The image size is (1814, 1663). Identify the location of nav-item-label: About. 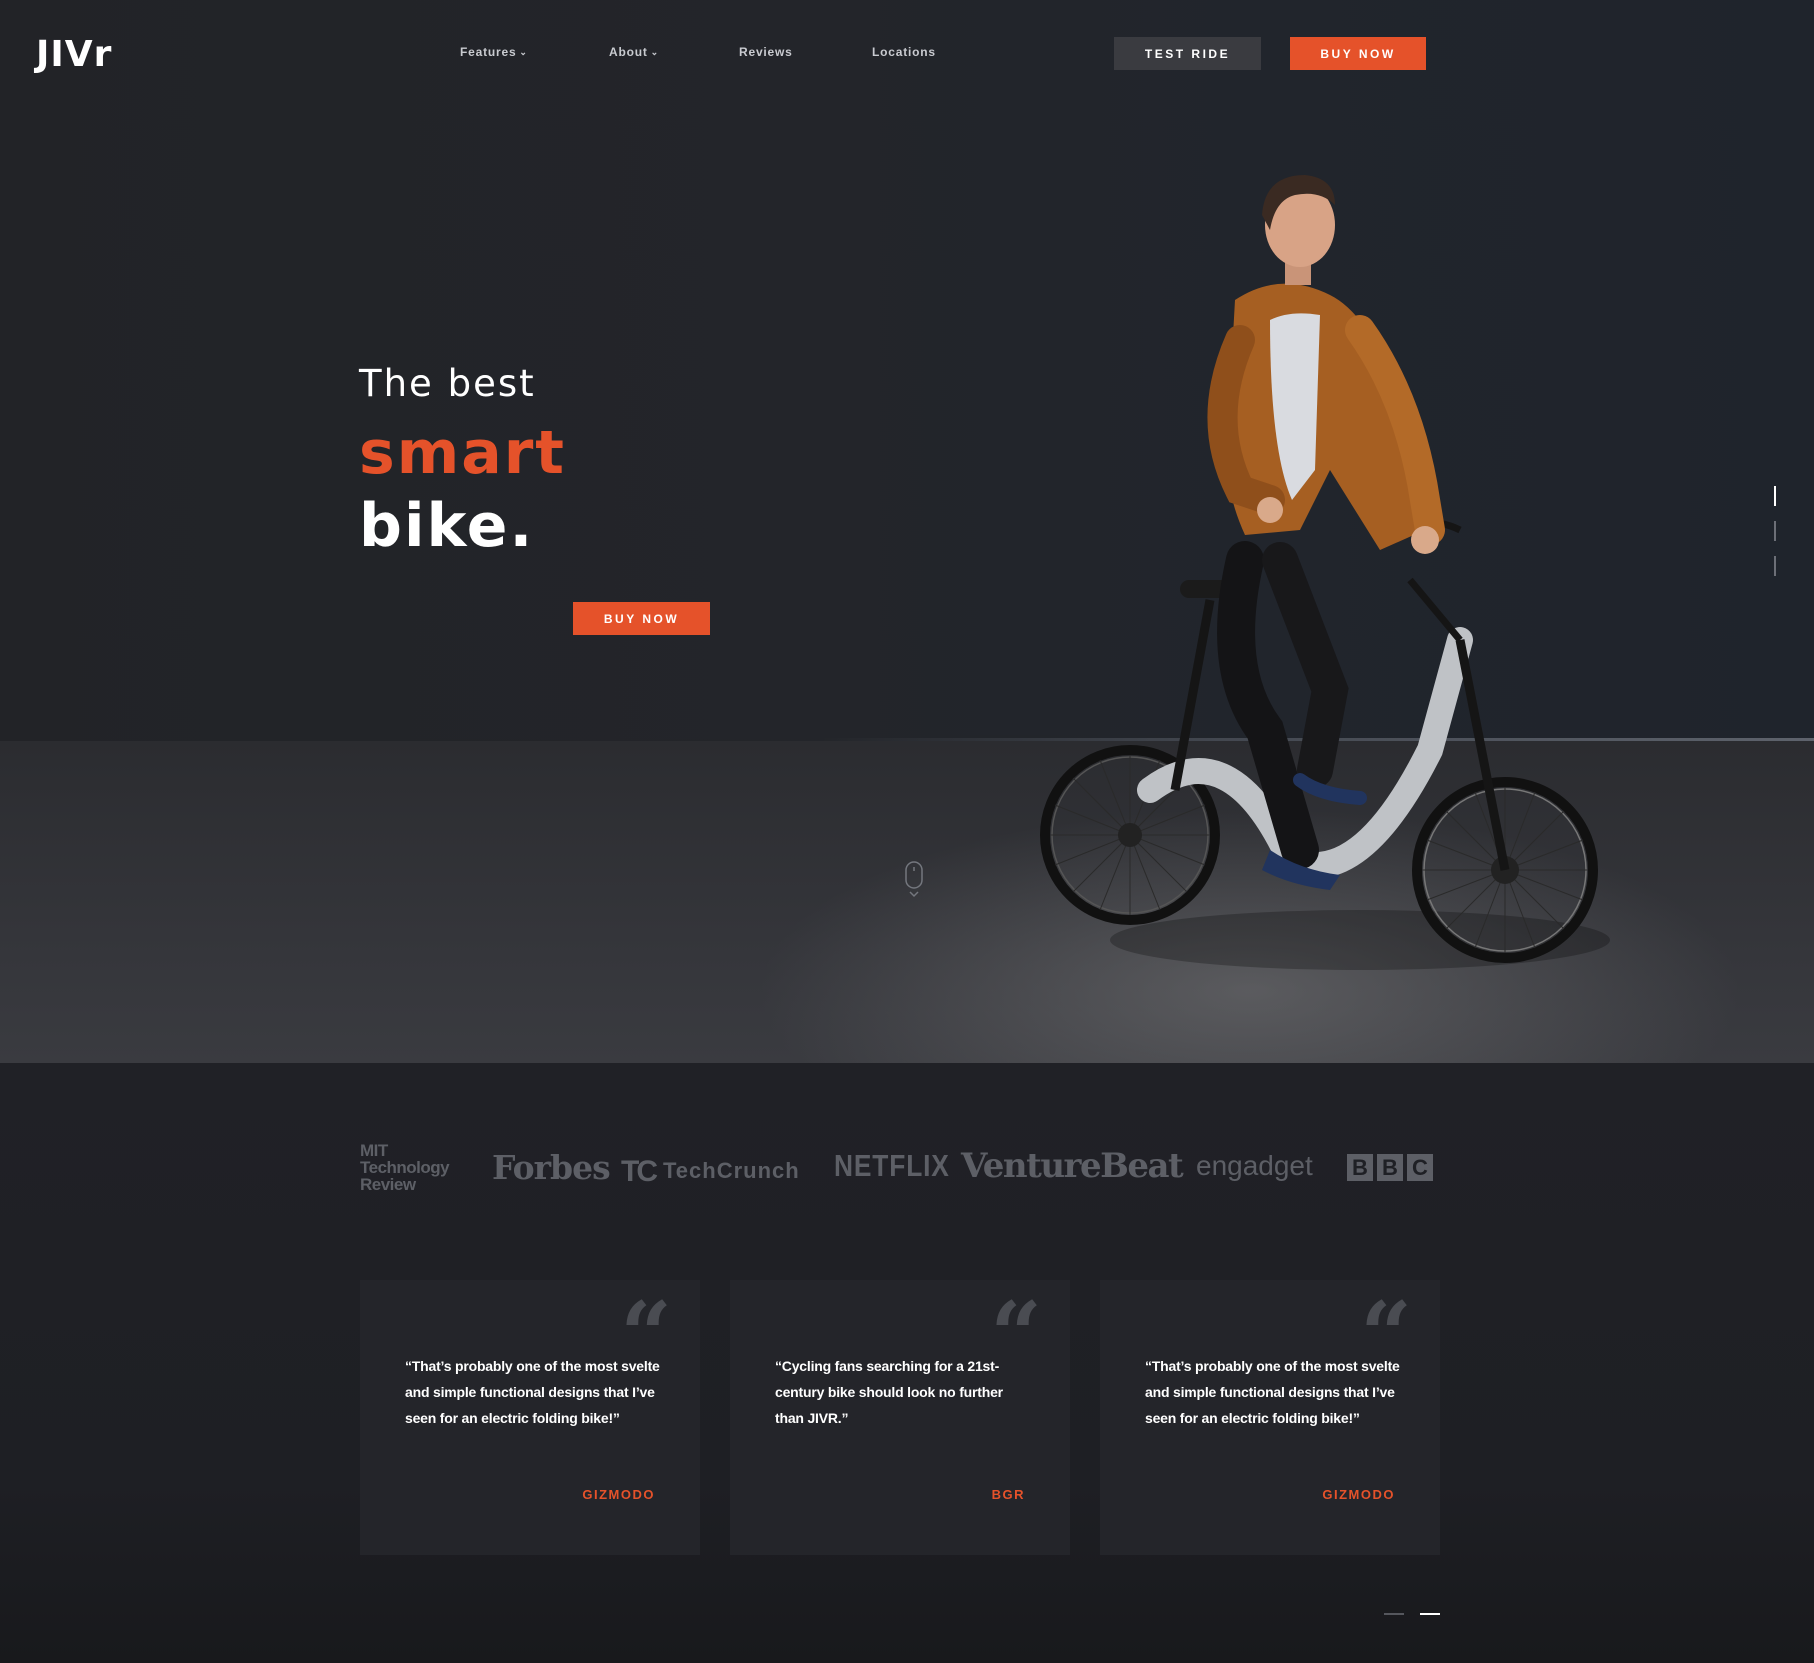
(628, 52).